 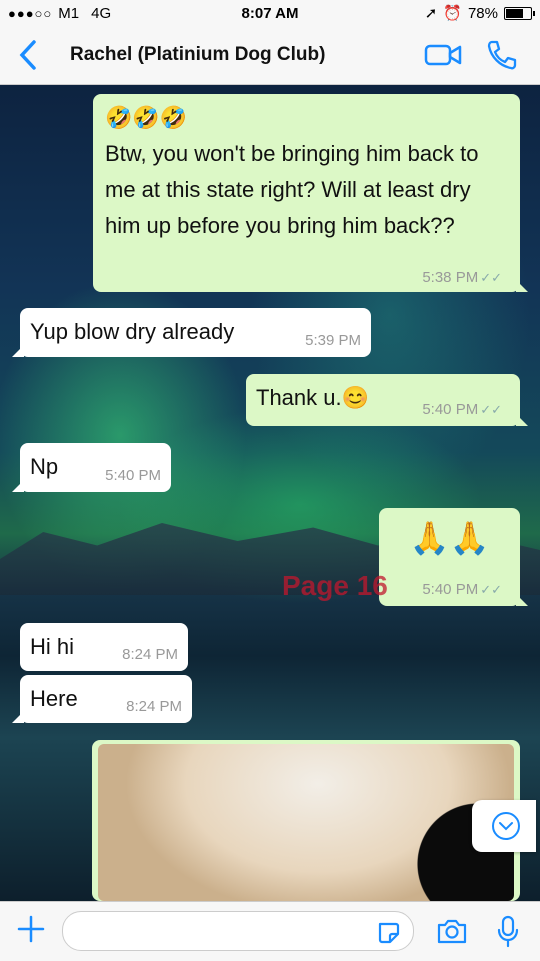 What do you see at coordinates (514, 13) in the screenshot?
I see `battery-fill` at bounding box center [514, 13].